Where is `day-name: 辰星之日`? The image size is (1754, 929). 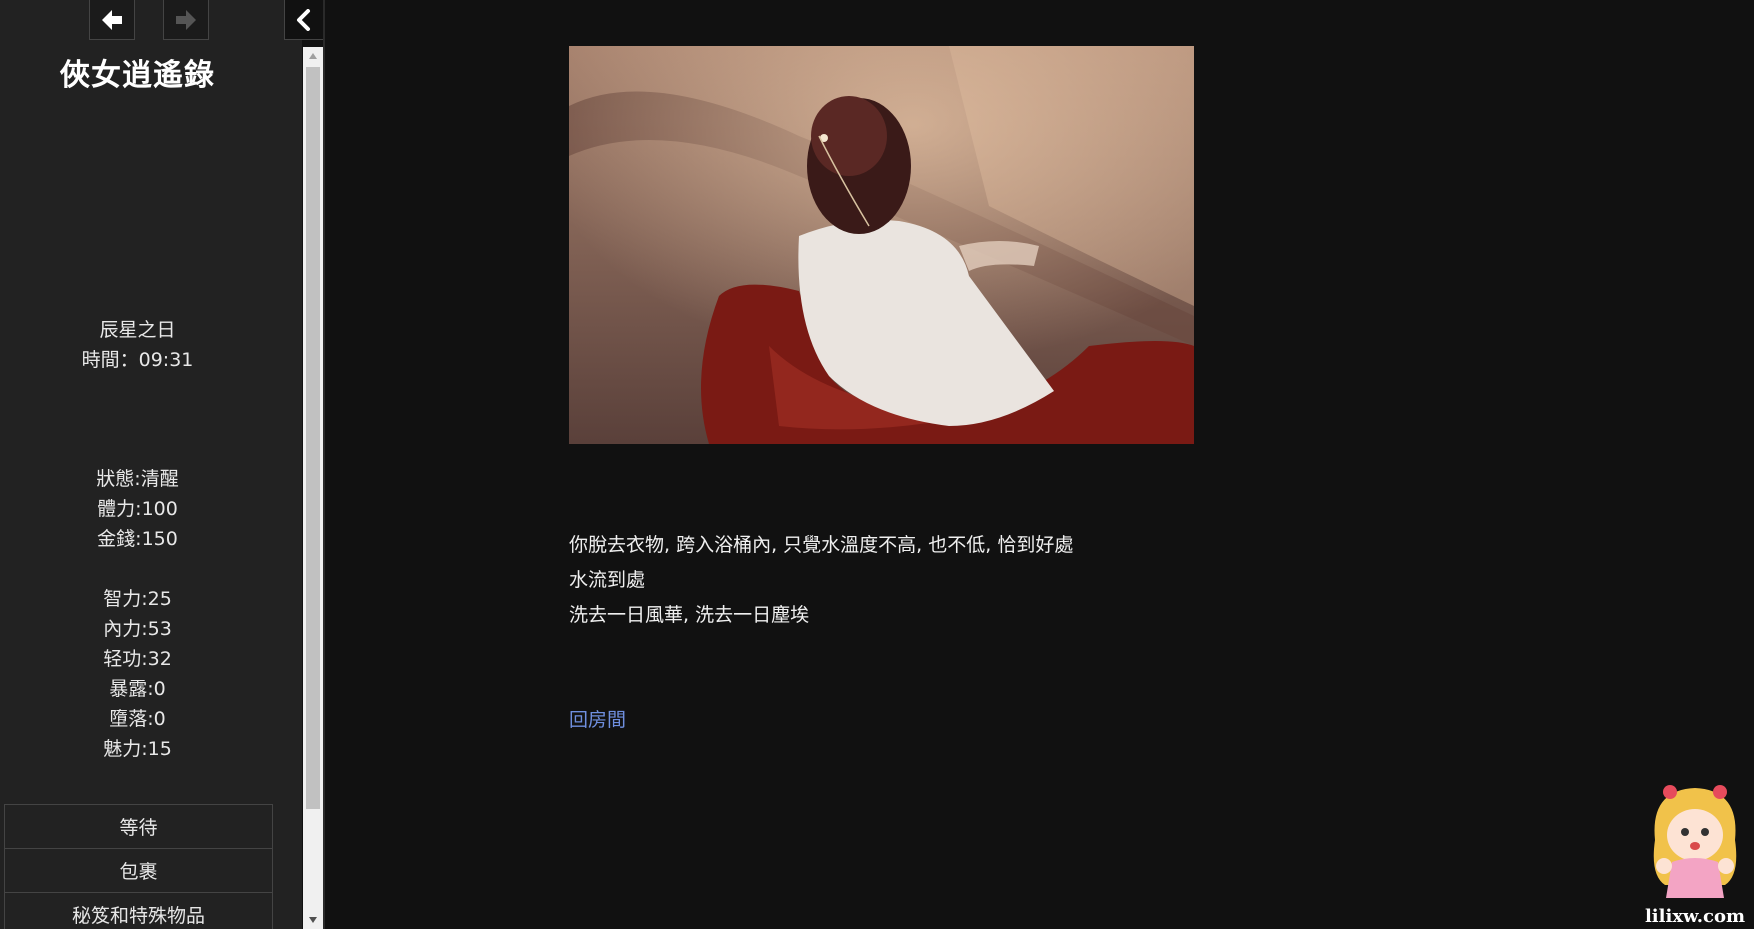 day-name: 辰星之日 is located at coordinates (137, 330).